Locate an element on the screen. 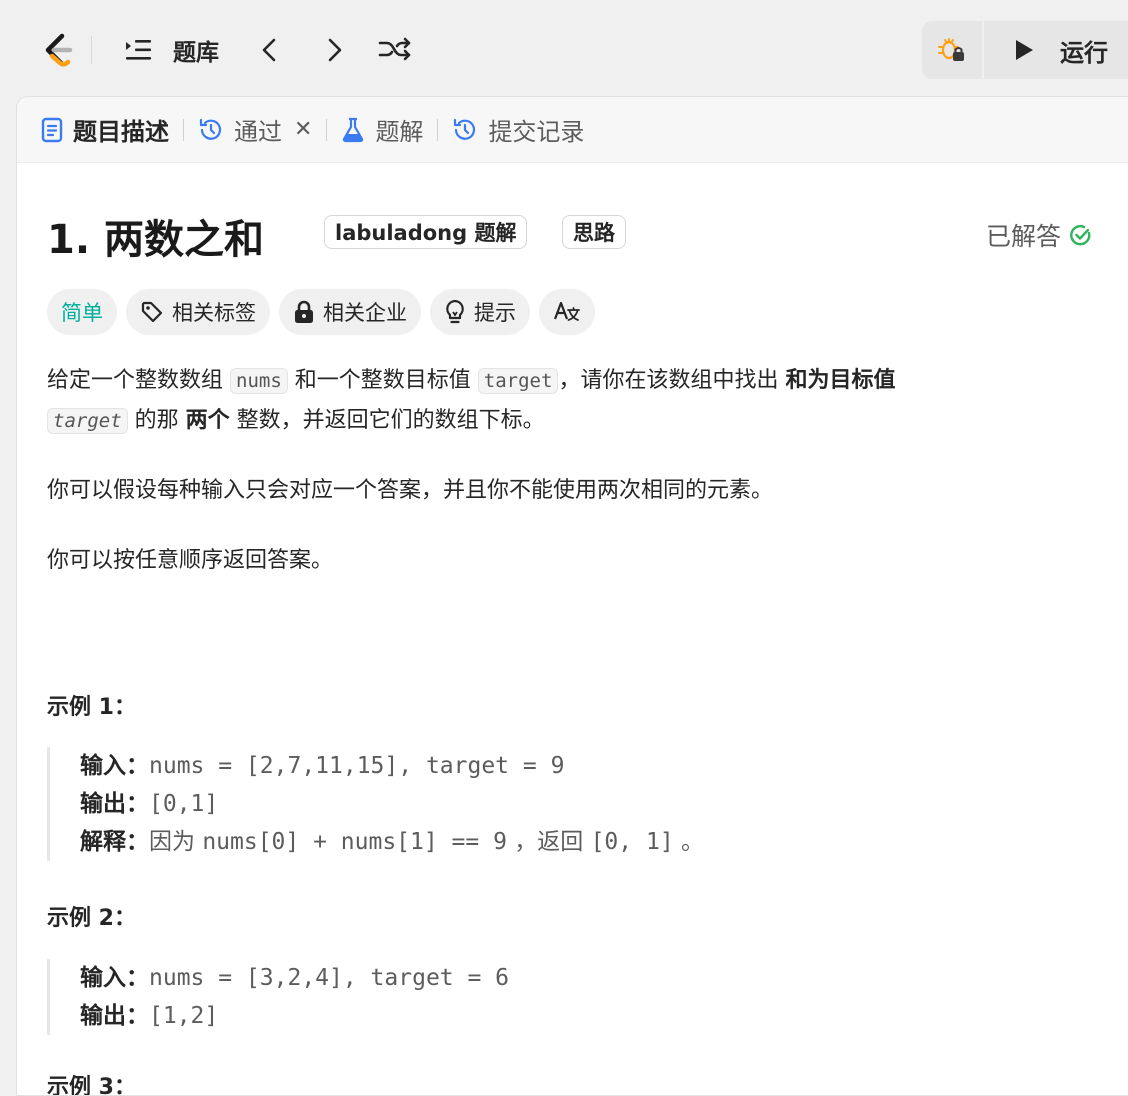 This screenshot has height=1096, width=1128. tab-submissions-label: 提交记录 is located at coordinates (536, 132).